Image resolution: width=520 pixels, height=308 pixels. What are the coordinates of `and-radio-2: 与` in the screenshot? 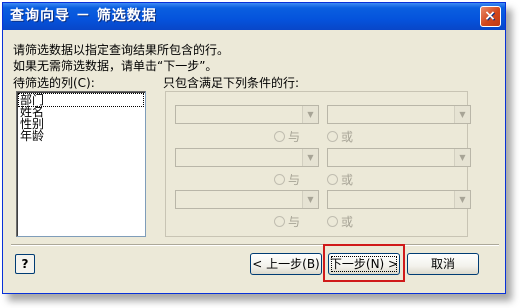 It's located at (287, 179).